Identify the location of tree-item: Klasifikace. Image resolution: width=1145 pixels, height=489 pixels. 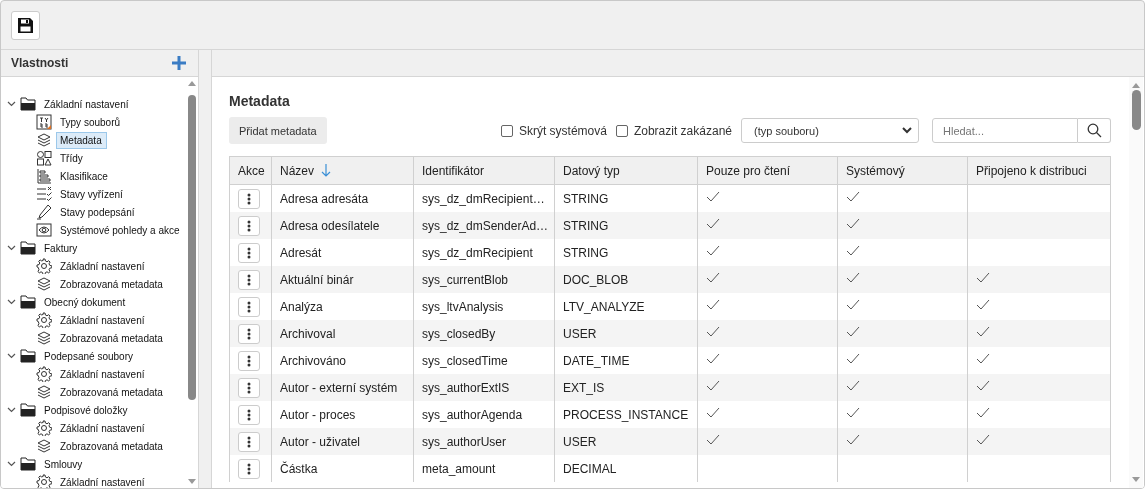
(84, 176).